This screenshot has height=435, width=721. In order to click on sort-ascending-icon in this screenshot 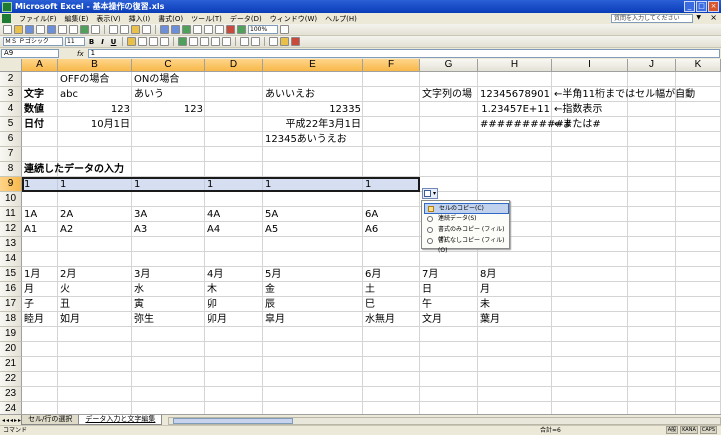, I will do `click(208, 29)`.